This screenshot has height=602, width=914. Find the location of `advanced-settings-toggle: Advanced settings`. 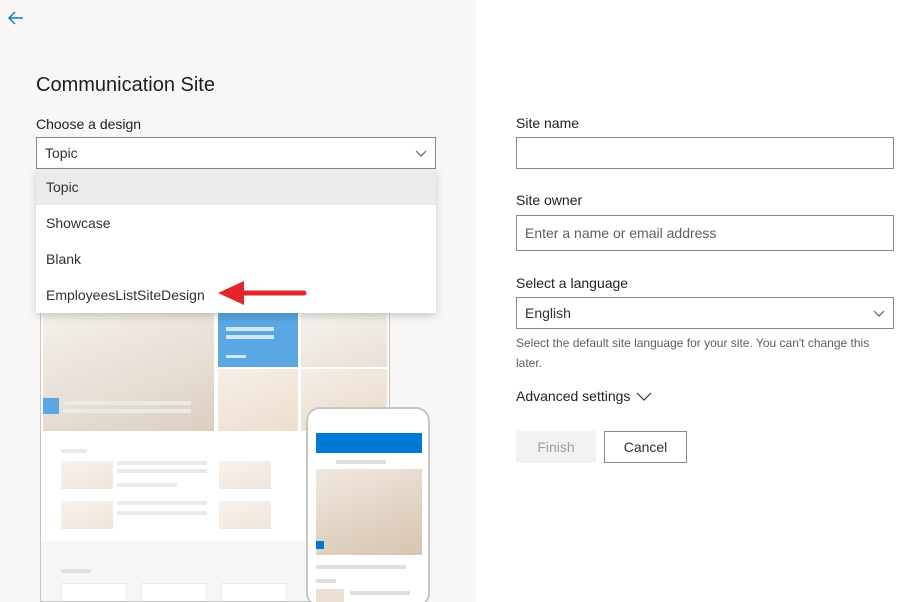

advanced-settings-toggle: Advanced settings is located at coordinates (584, 396).